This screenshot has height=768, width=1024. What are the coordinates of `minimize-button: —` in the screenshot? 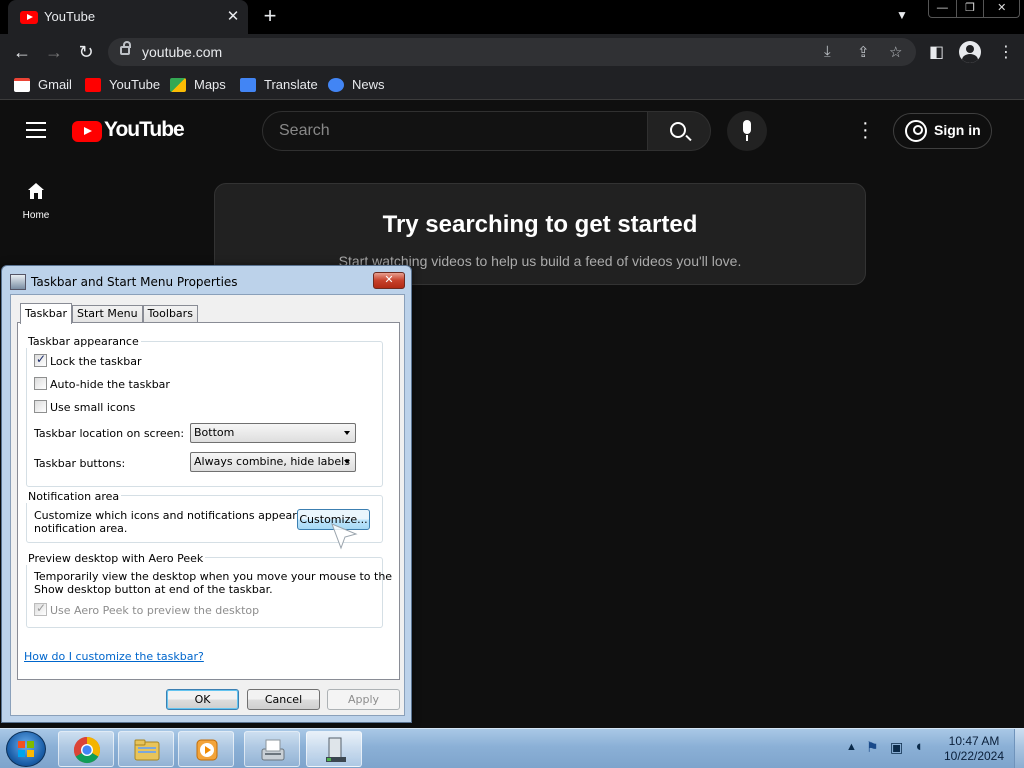 It's located at (943, 8).